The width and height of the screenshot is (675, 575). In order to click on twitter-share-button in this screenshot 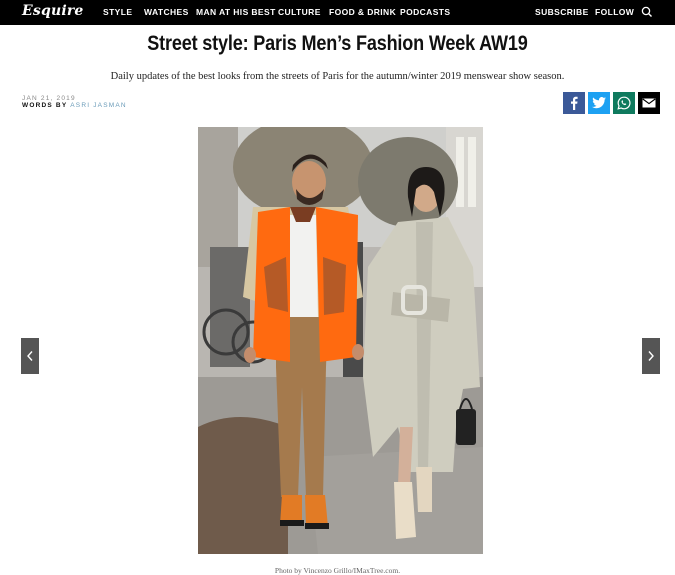, I will do `click(599, 103)`.